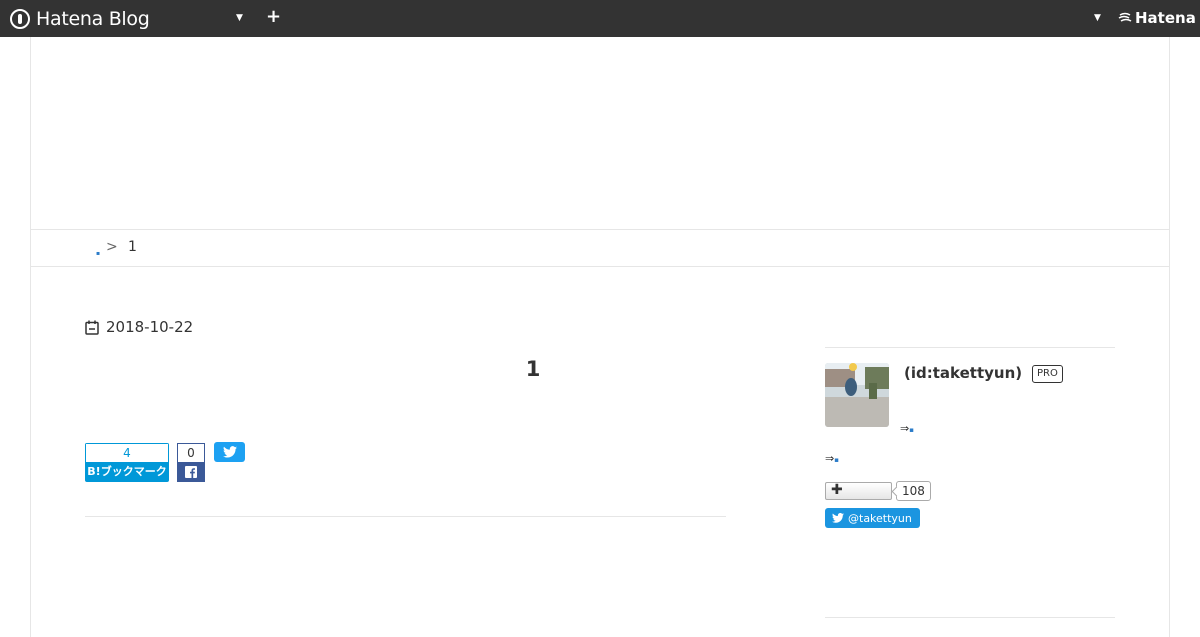 The height and width of the screenshot is (637, 1200). I want to click on hatena-bookmark-button: 4 B!ブックマーク, so click(127, 462).